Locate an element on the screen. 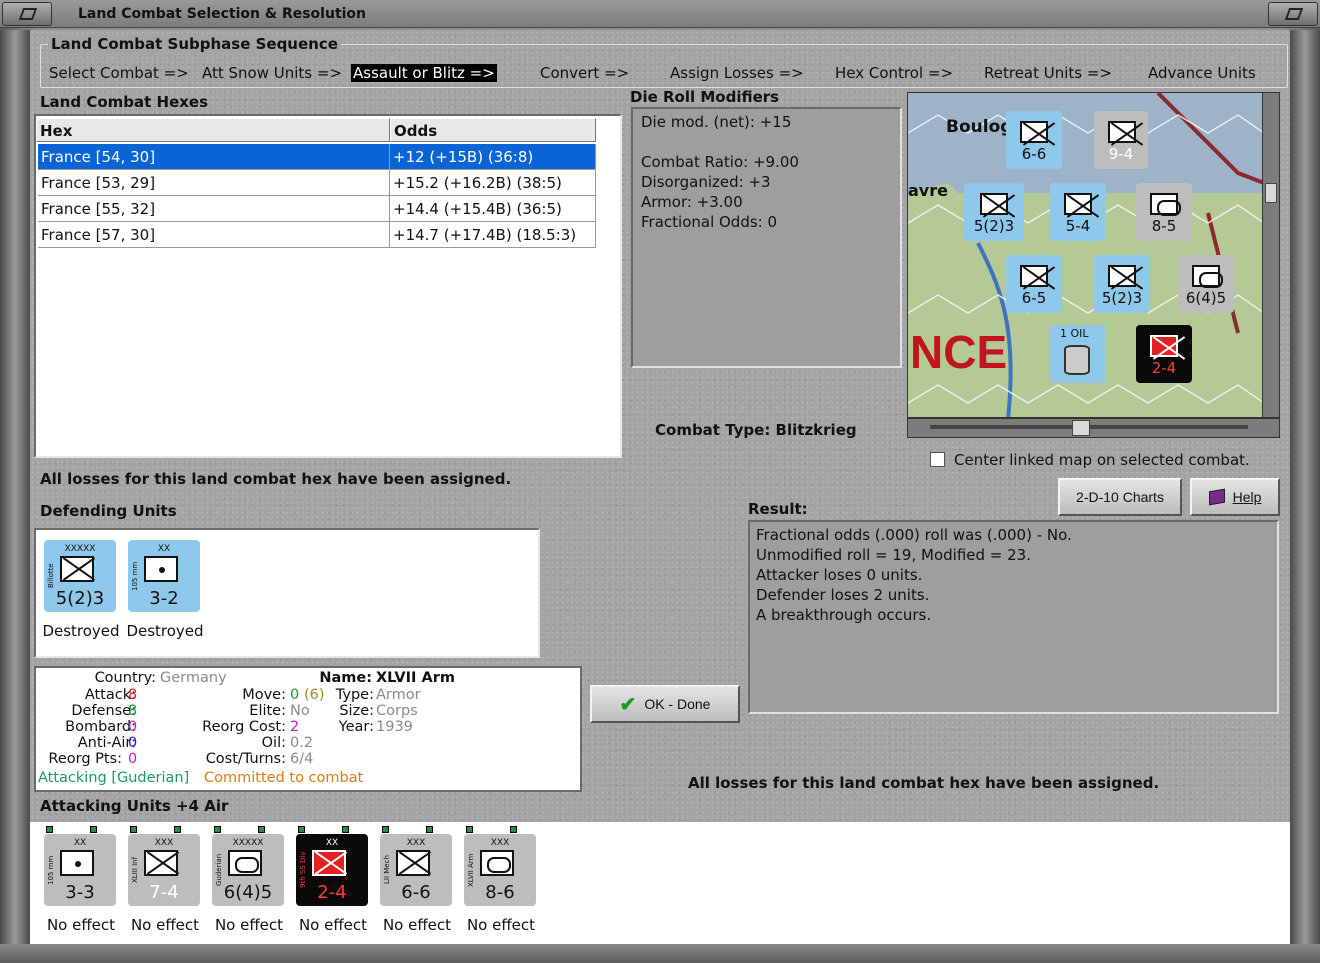  modifier-line: Armor: +3.00 is located at coordinates (692, 202).